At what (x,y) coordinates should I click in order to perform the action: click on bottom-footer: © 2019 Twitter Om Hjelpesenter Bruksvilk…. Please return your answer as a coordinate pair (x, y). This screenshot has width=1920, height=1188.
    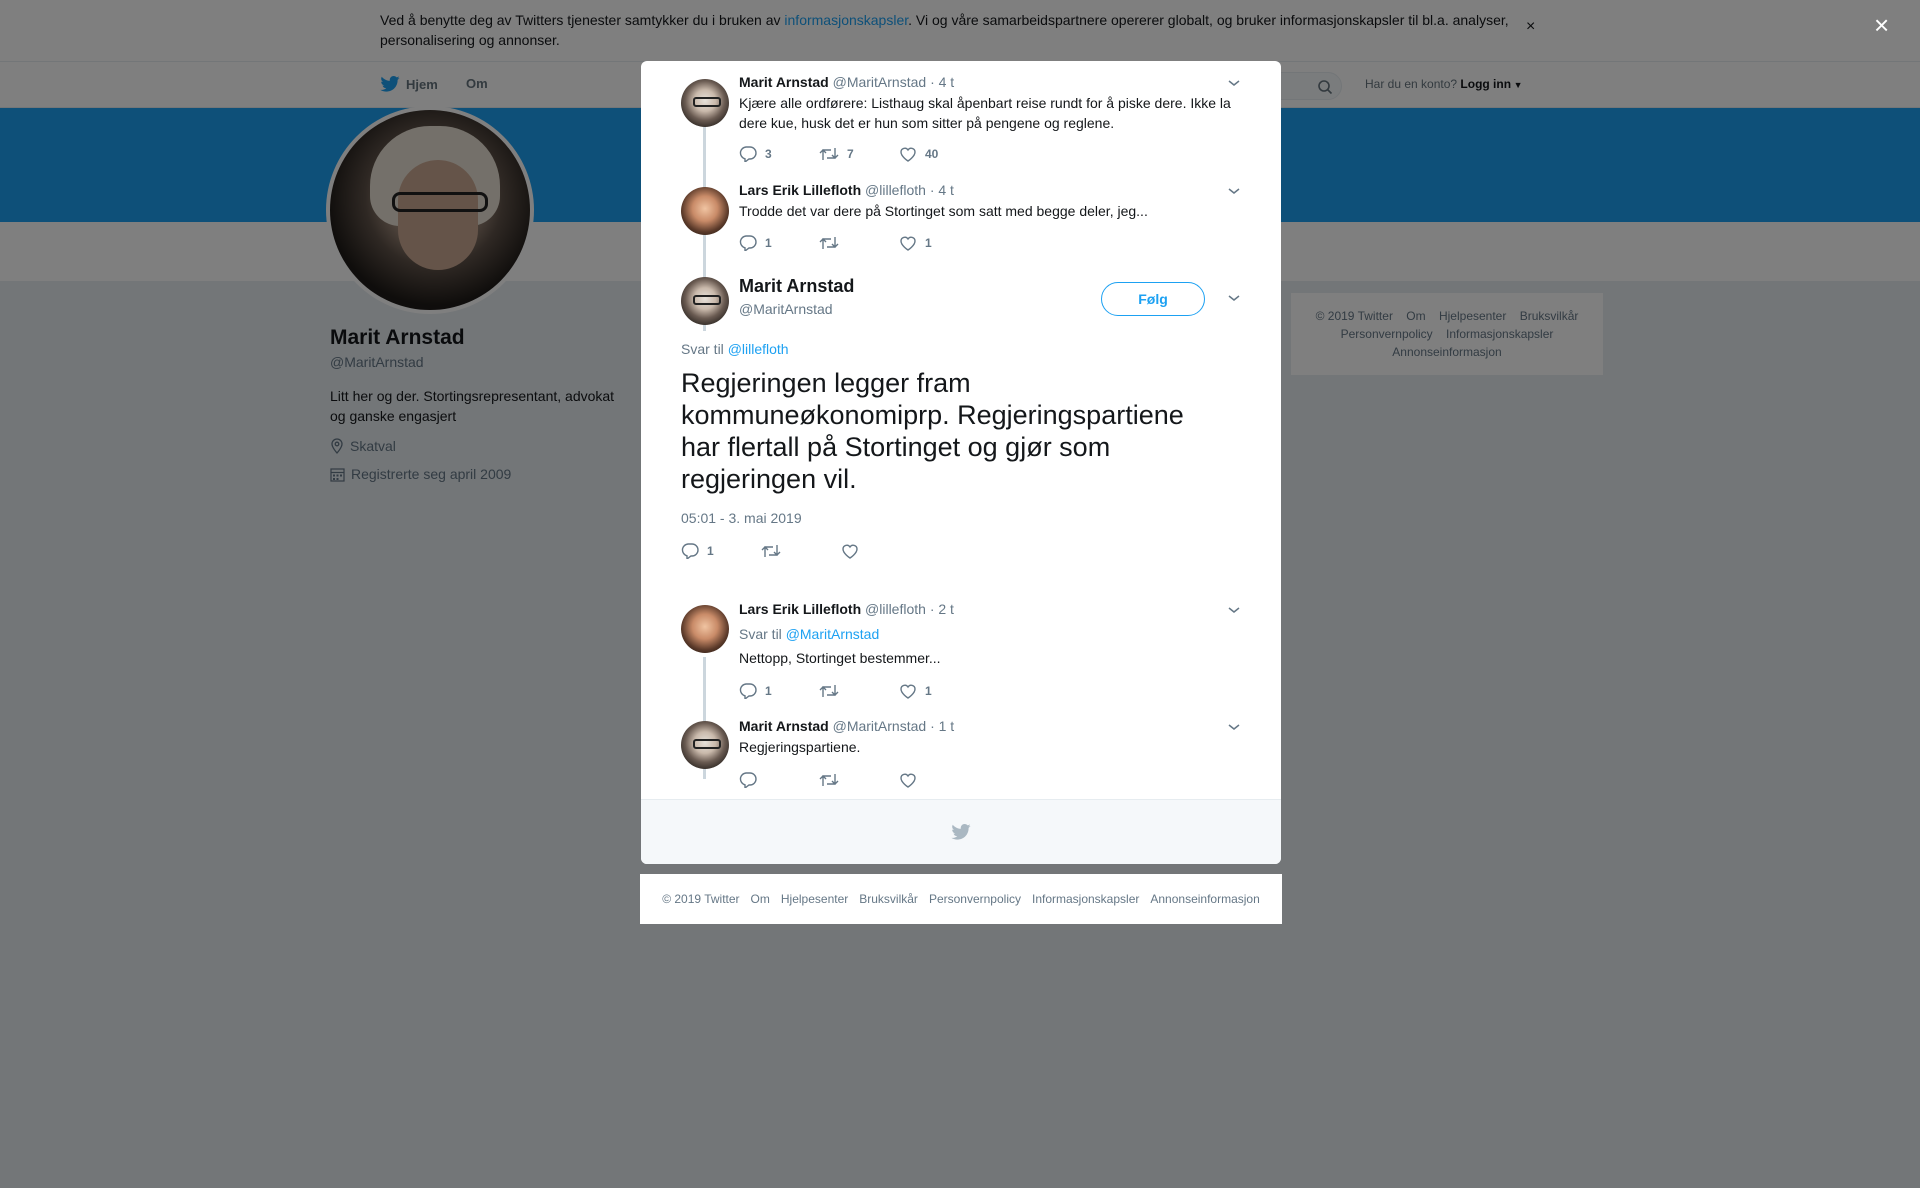
    Looking at the image, I should click on (961, 899).